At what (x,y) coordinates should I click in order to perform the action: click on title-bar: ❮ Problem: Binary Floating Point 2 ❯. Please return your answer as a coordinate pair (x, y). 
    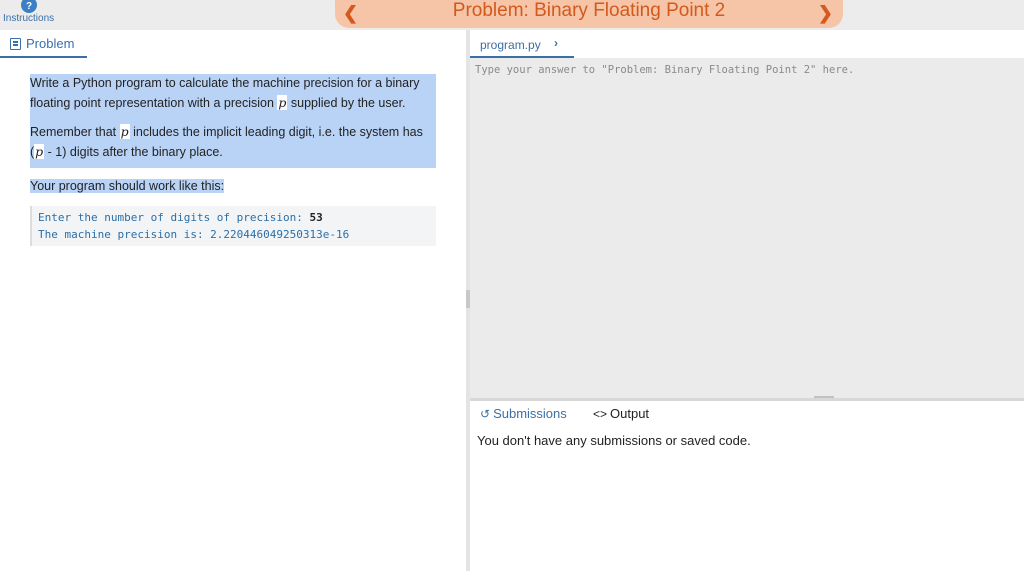
    Looking at the image, I should click on (589, 14).